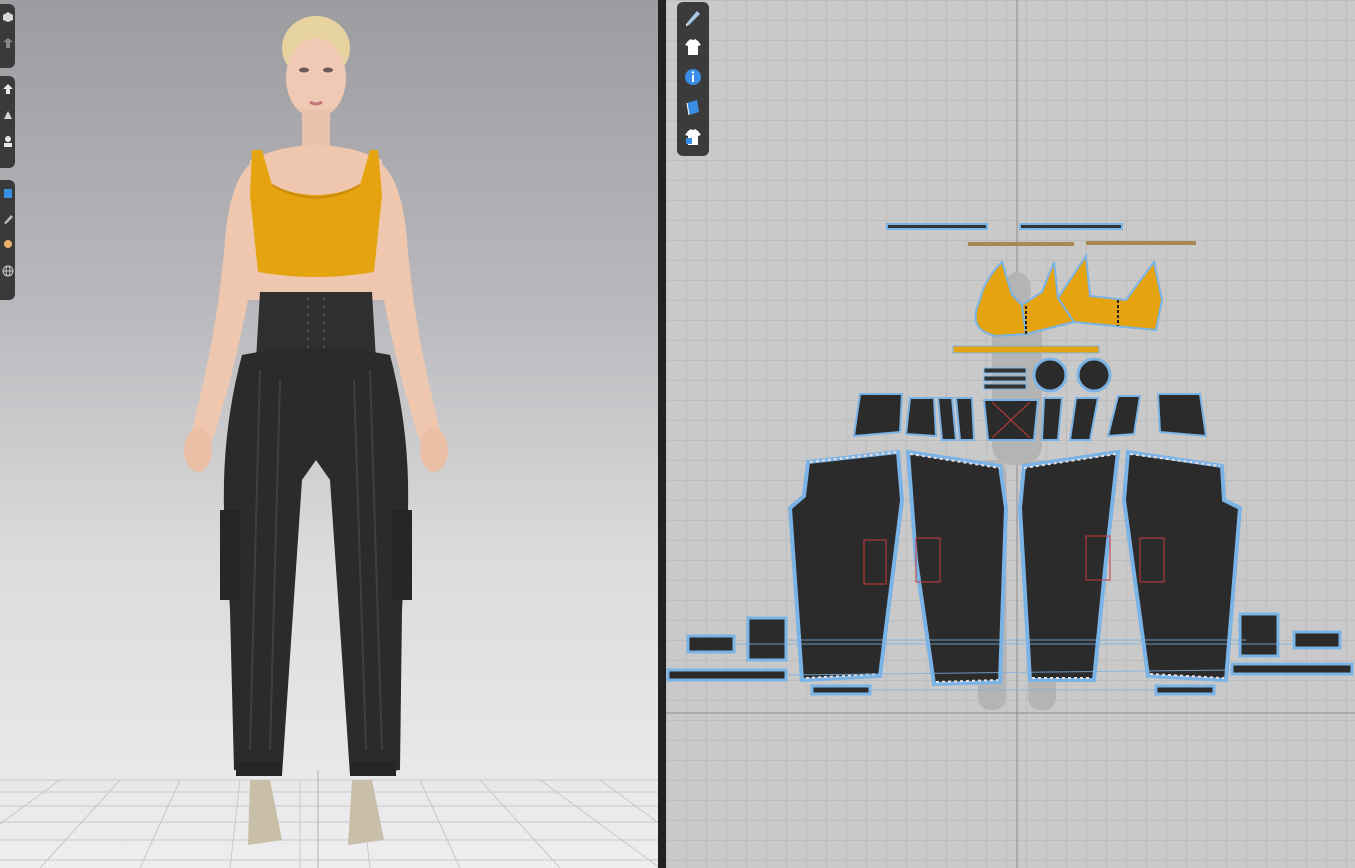 The width and height of the screenshot is (1355, 868). I want to click on pen-icon, so click(693, 17).